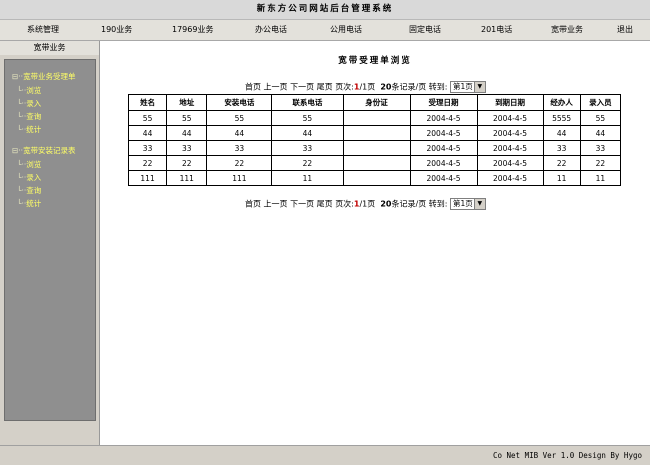 Image resolution: width=650 pixels, height=465 pixels. I want to click on table-cell: 11, so click(561, 178).